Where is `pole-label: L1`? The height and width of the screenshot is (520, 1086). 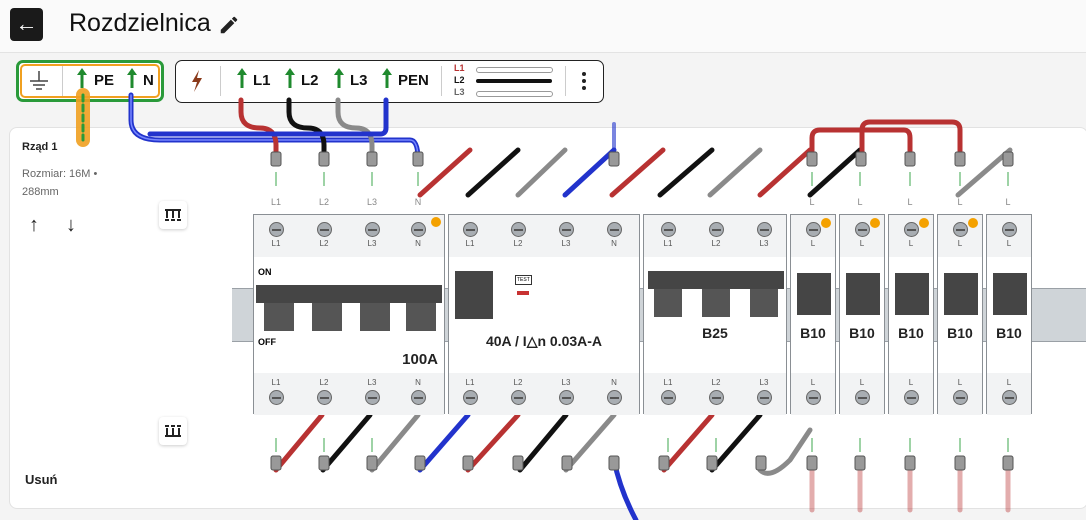
pole-label: L1 is located at coordinates (275, 202).